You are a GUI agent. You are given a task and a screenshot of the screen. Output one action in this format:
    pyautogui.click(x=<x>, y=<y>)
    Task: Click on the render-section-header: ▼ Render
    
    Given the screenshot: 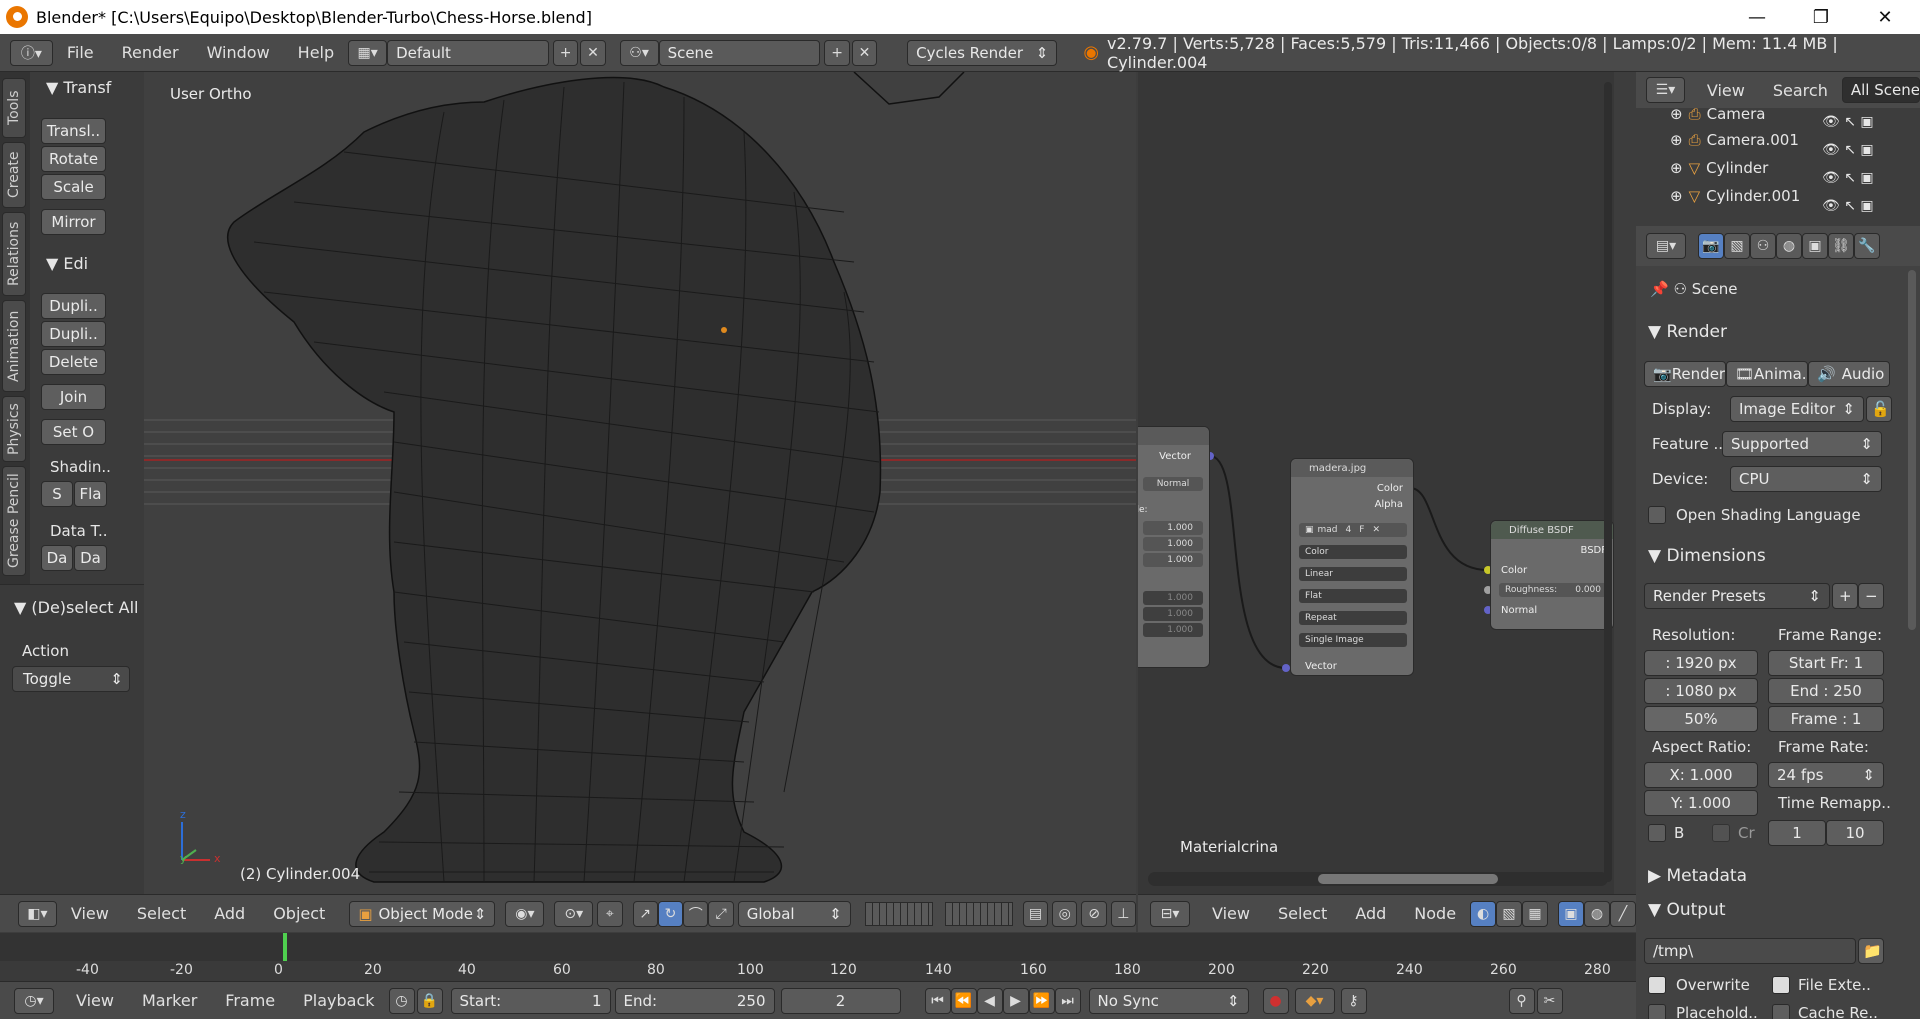 What is the action you would take?
    pyautogui.click(x=1687, y=332)
    